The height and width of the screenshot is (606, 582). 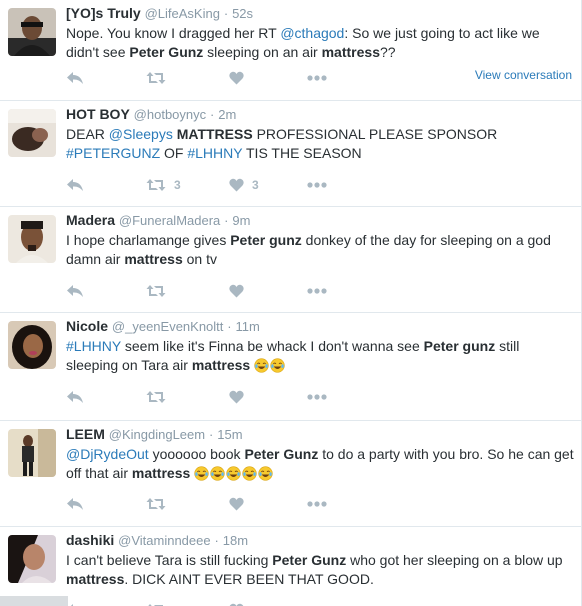 What do you see at coordinates (170, 114) in the screenshot?
I see `author-handle: @hotboynyc` at bounding box center [170, 114].